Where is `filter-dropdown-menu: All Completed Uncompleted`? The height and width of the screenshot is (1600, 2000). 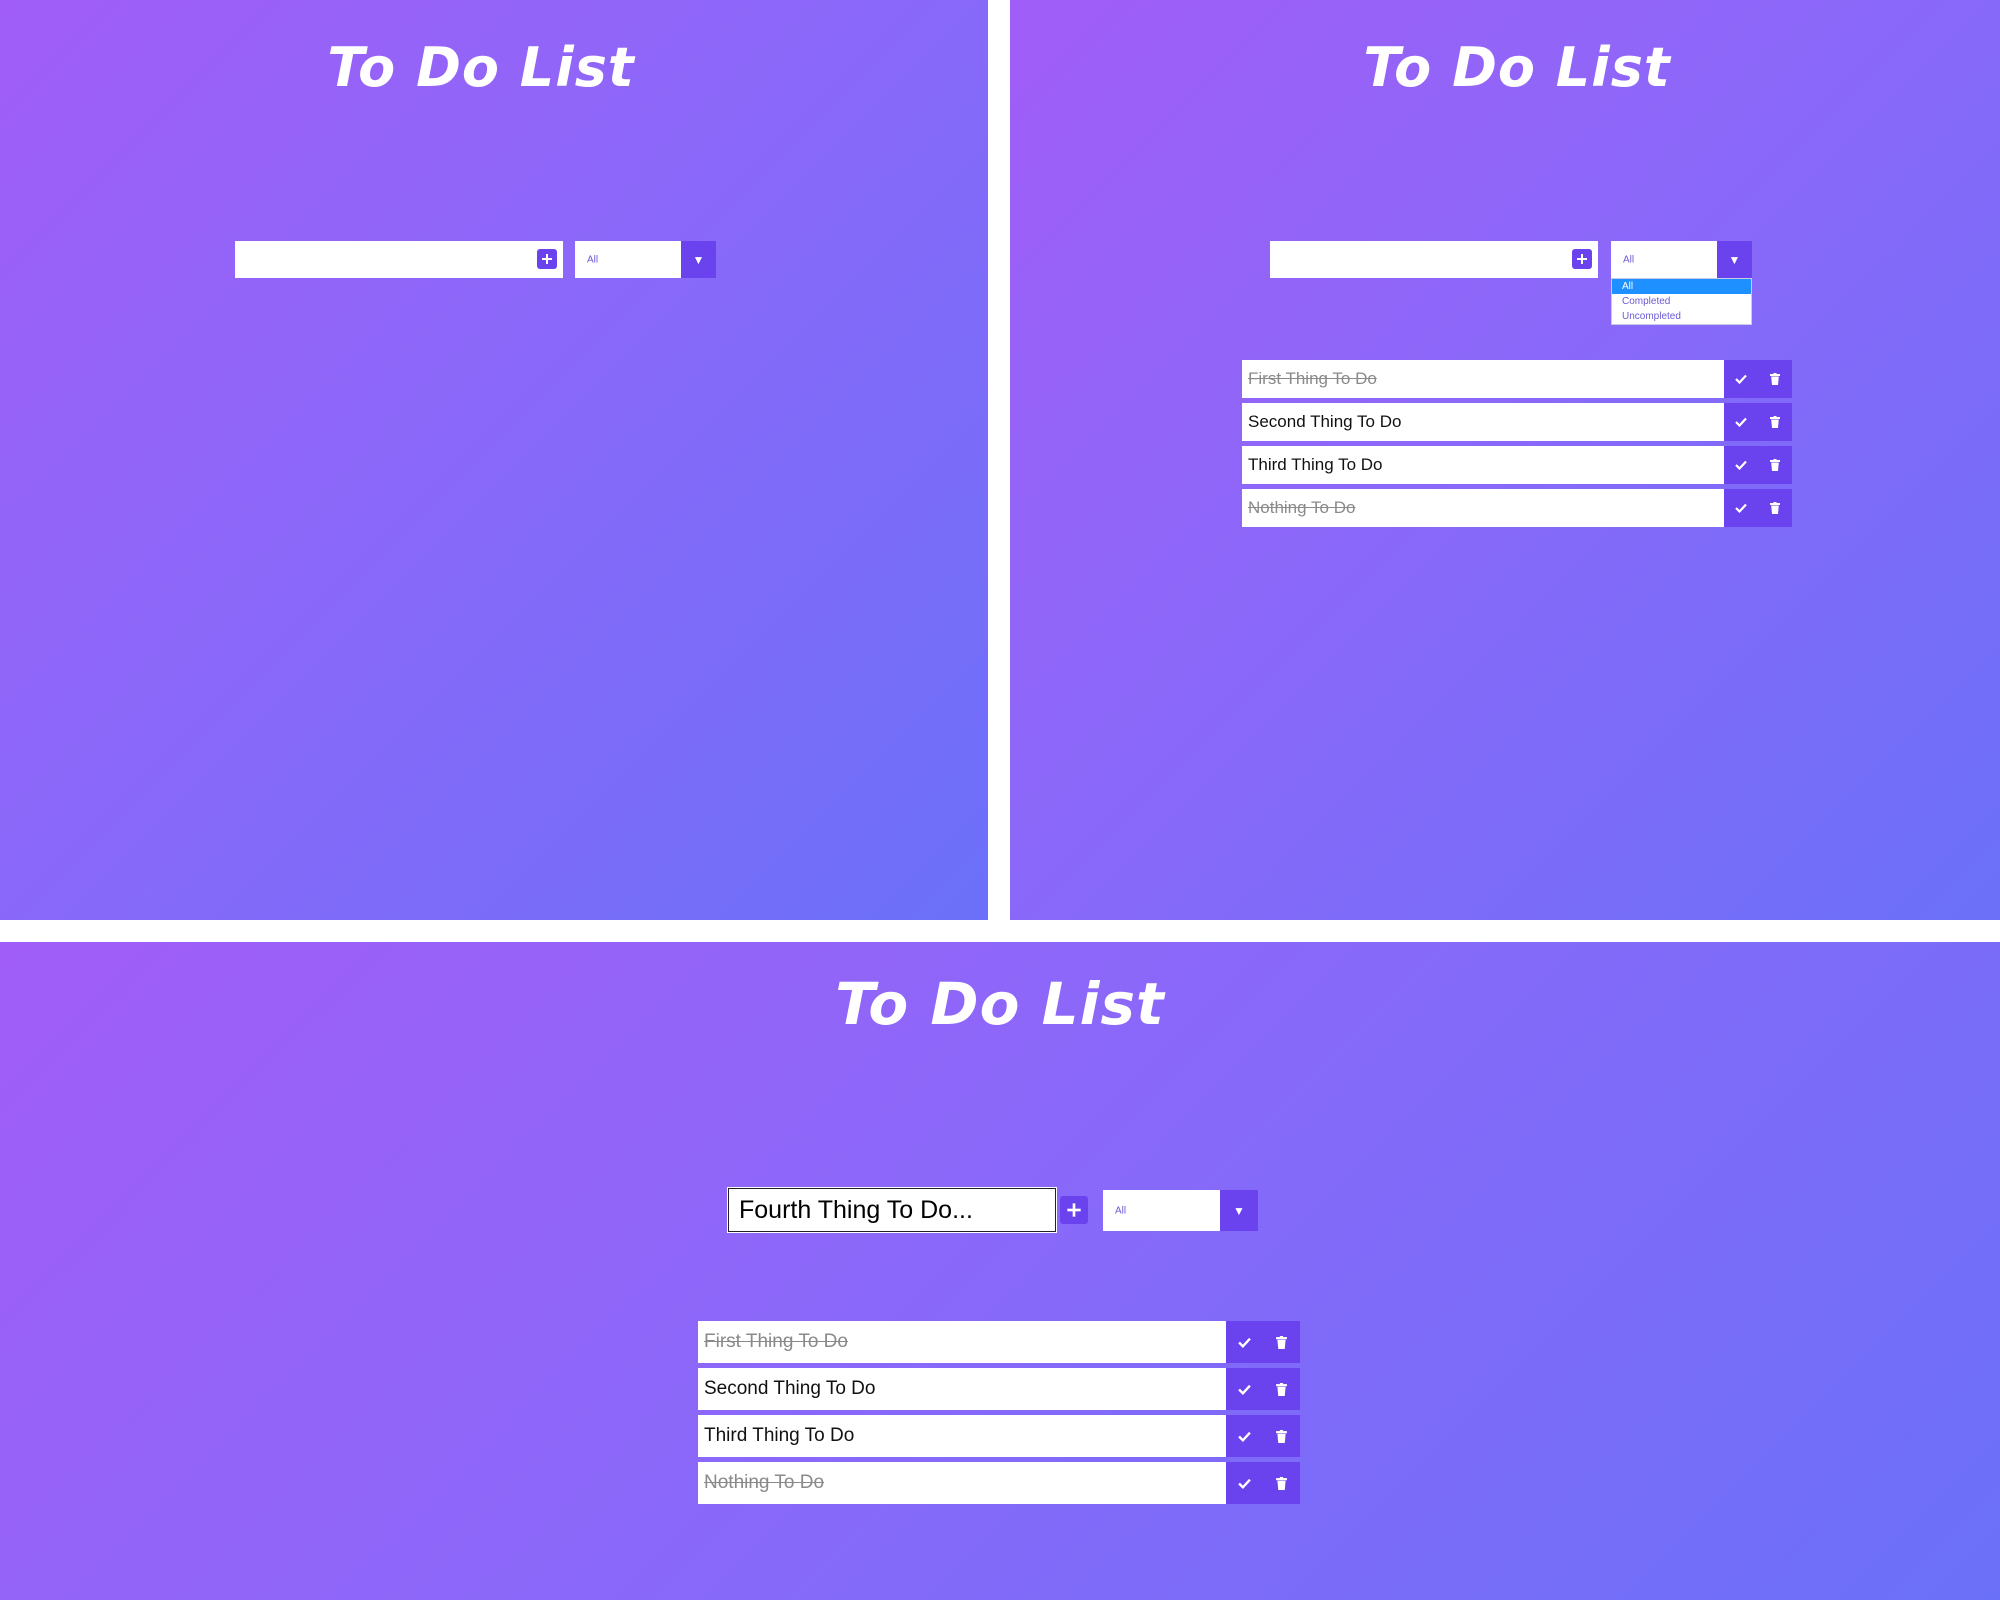 filter-dropdown-menu: All Completed Uncompleted is located at coordinates (1681, 301).